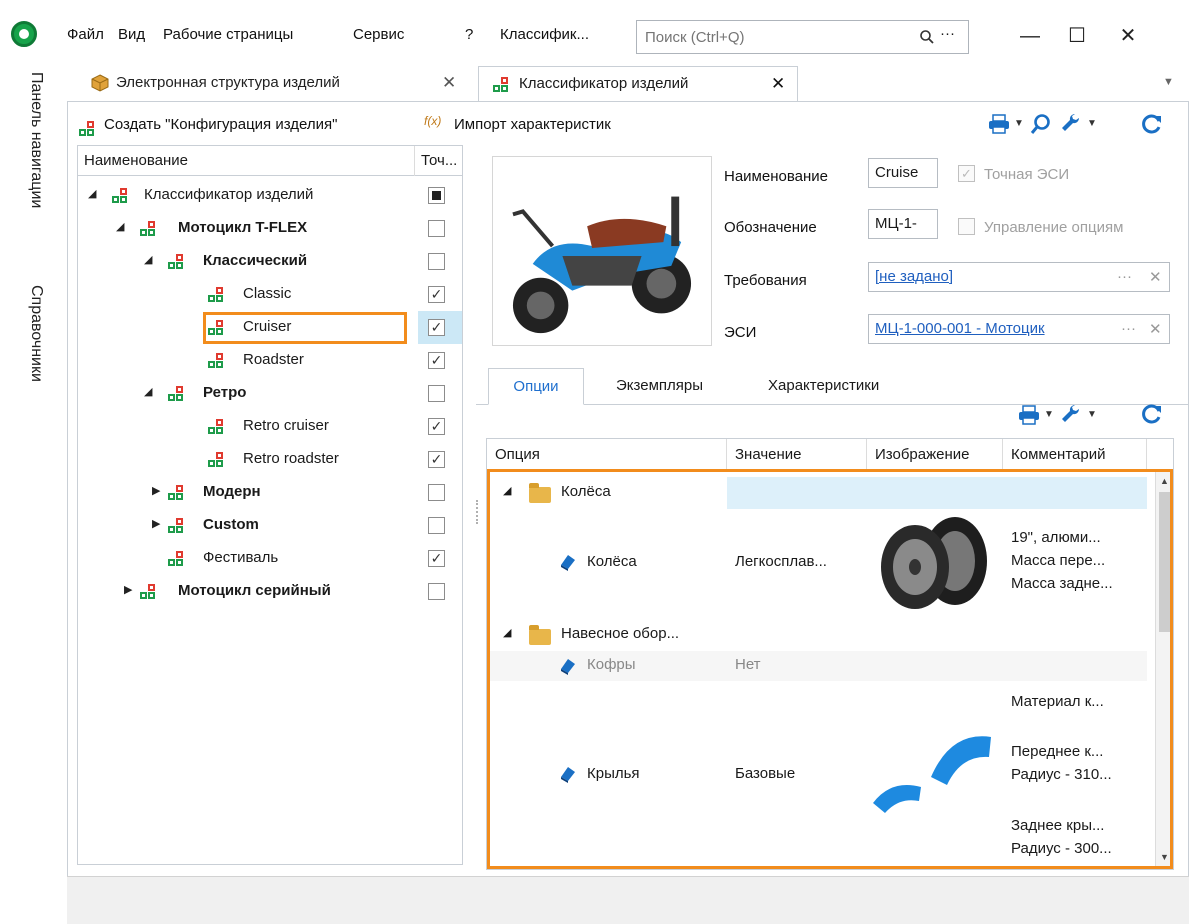 Image resolution: width=1189 pixels, height=924 pixels. I want to click on search-options-icon: ···, so click(947, 33).